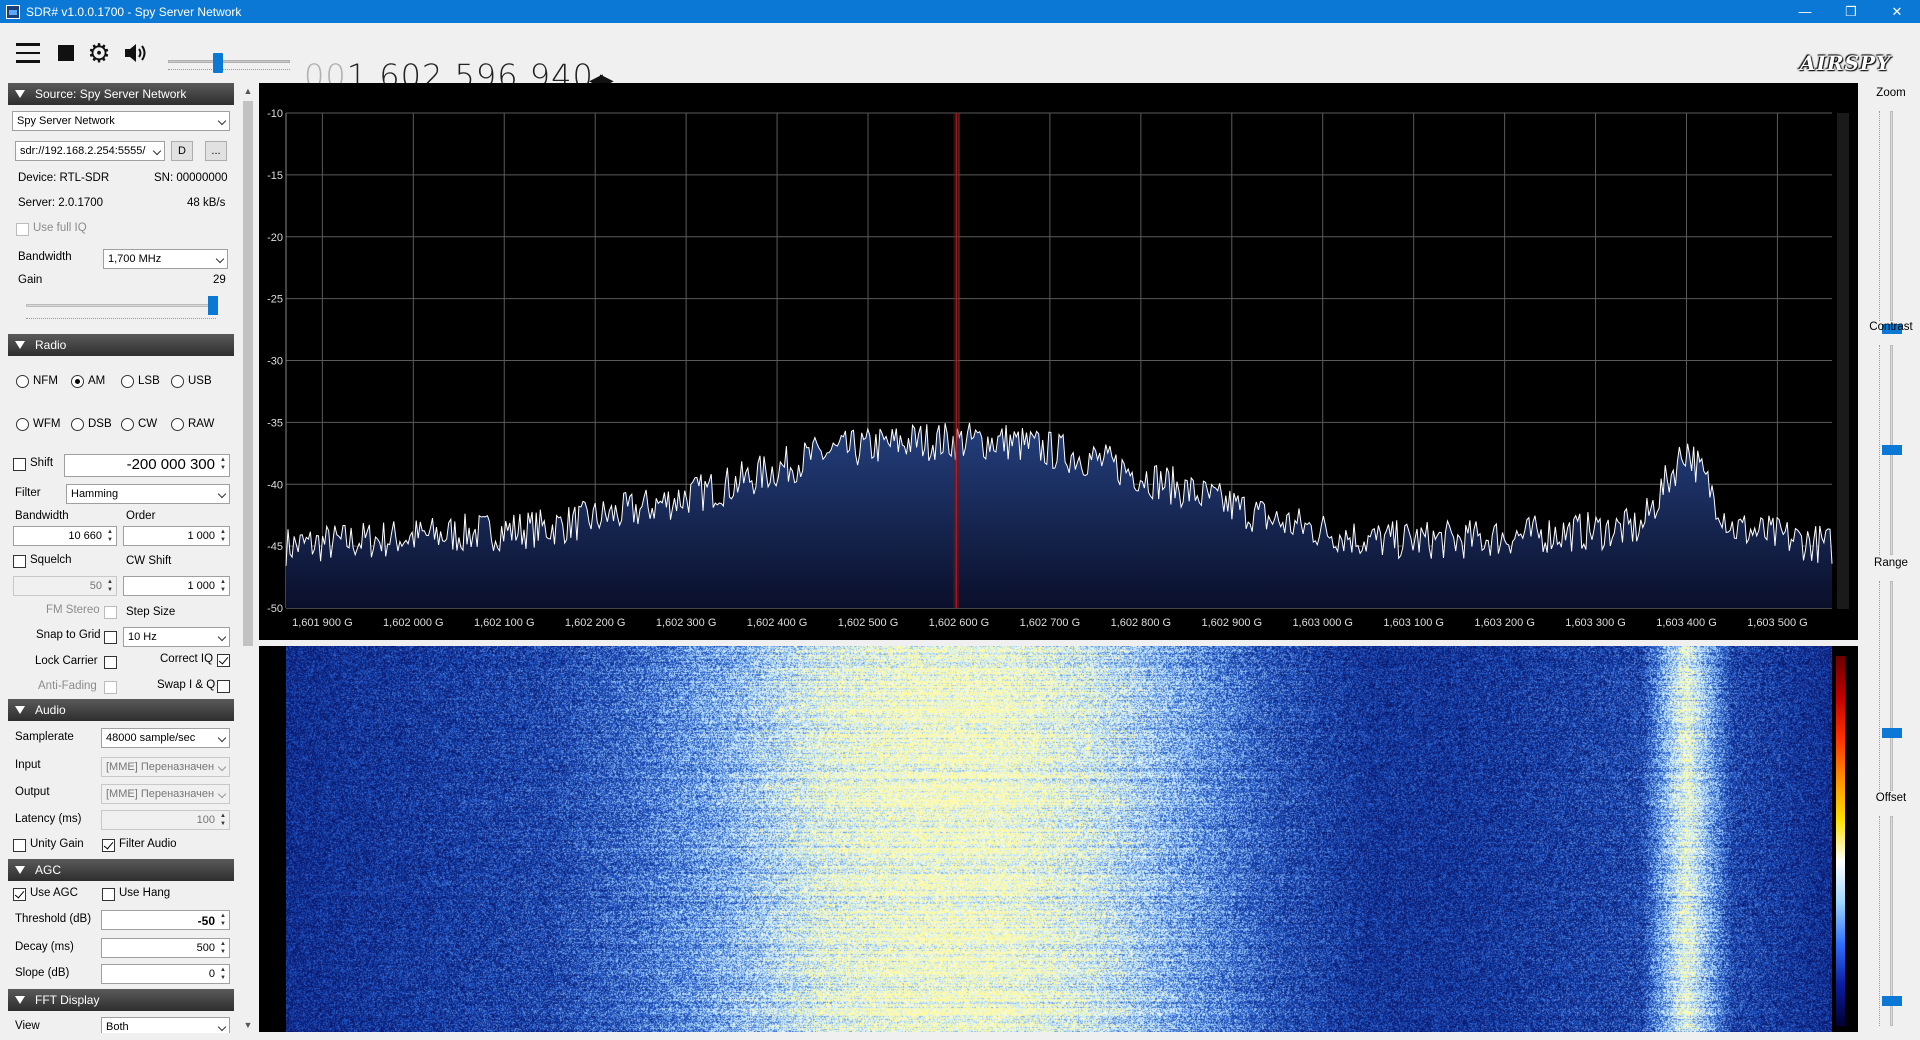 The image size is (1920, 1040). Describe the element at coordinates (121, 94) in the screenshot. I see `source-section-header: Source: Spy Server Network` at that location.